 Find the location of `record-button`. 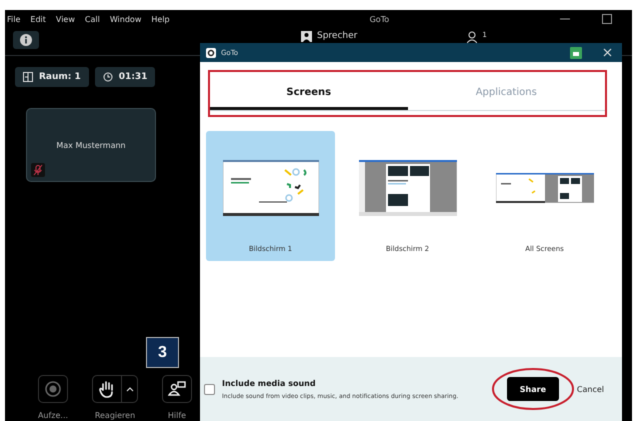

record-button is located at coordinates (53, 389).